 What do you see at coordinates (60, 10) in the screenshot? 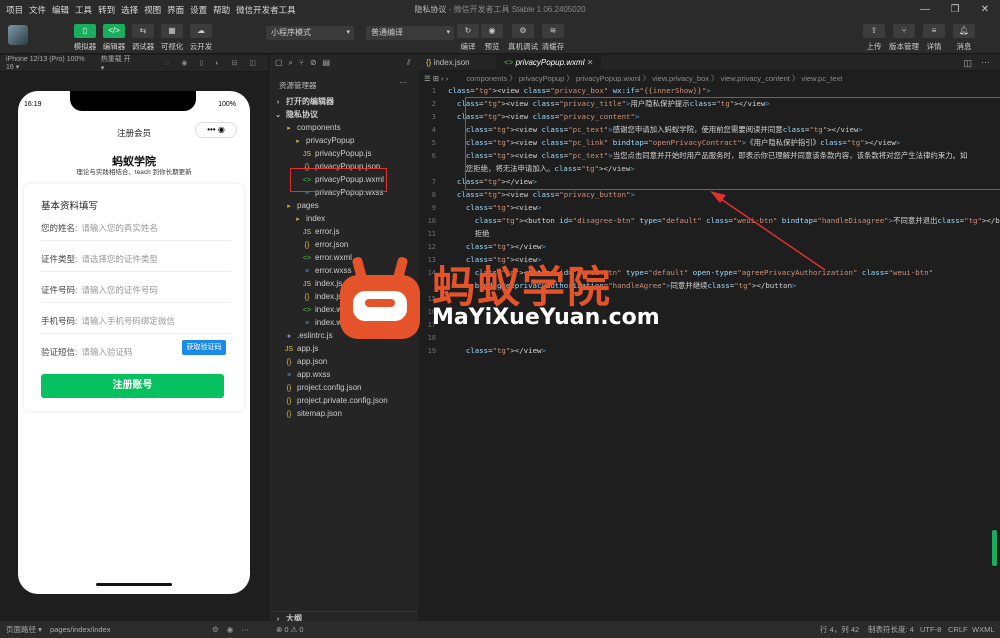
I see `menu-item: 编辑` at bounding box center [60, 10].